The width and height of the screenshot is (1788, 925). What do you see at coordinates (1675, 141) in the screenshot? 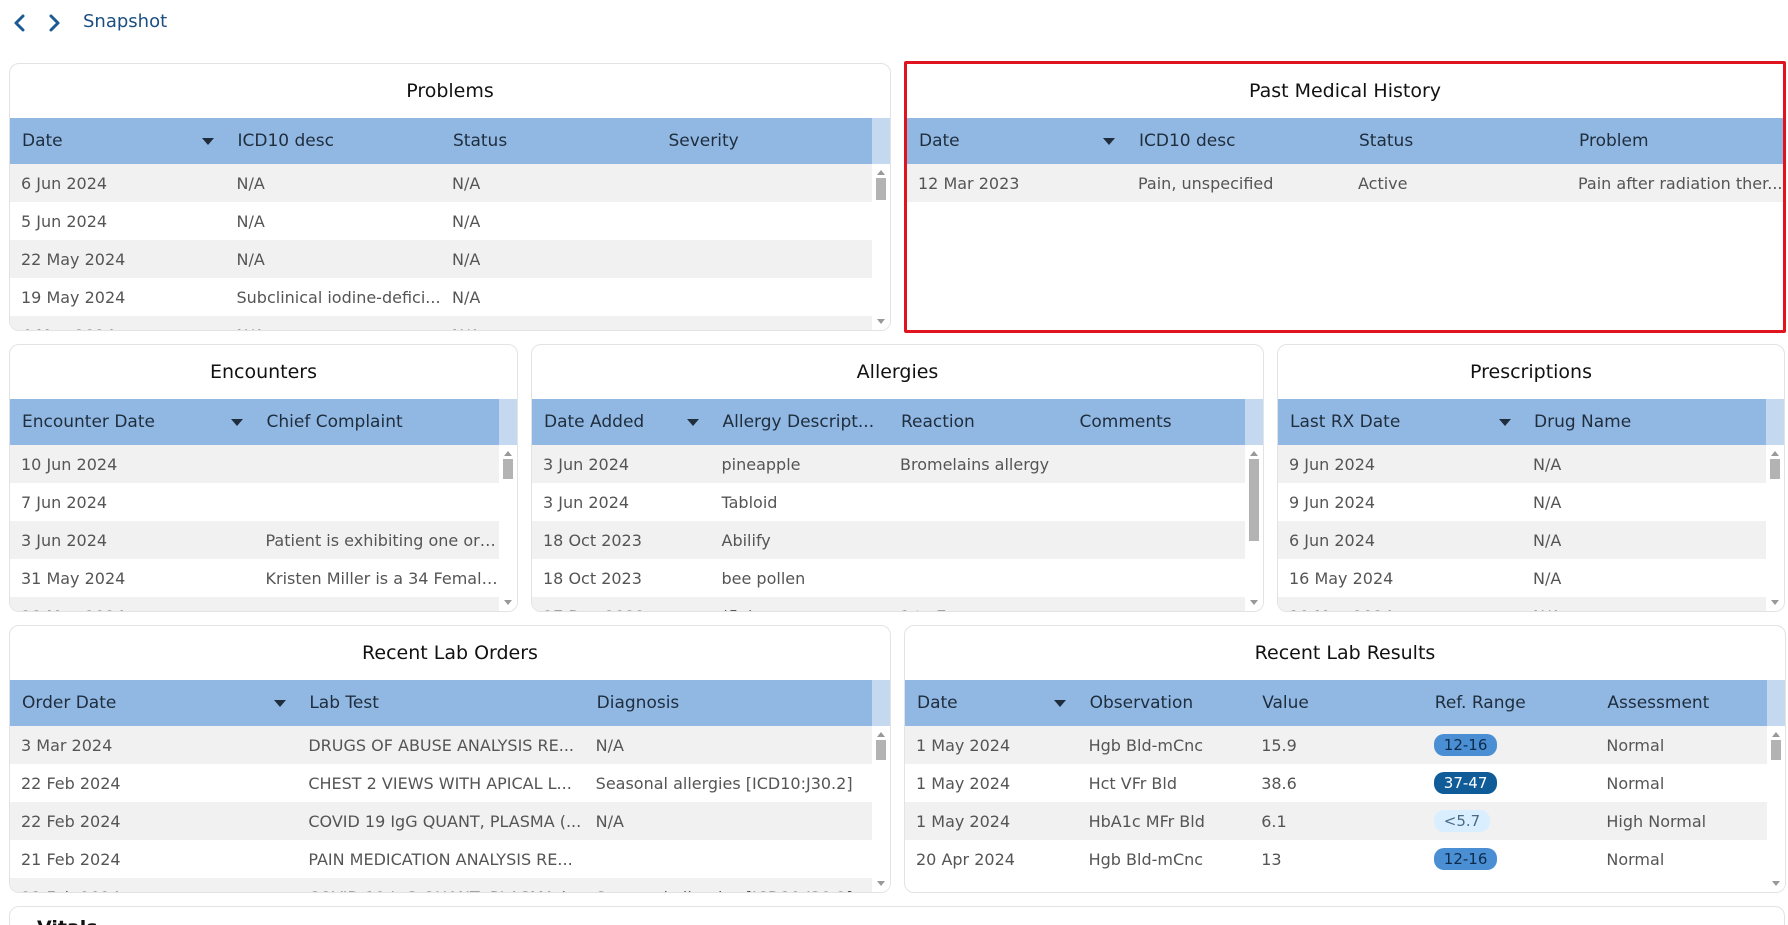
I see `column-header-problem: Problem` at bounding box center [1675, 141].